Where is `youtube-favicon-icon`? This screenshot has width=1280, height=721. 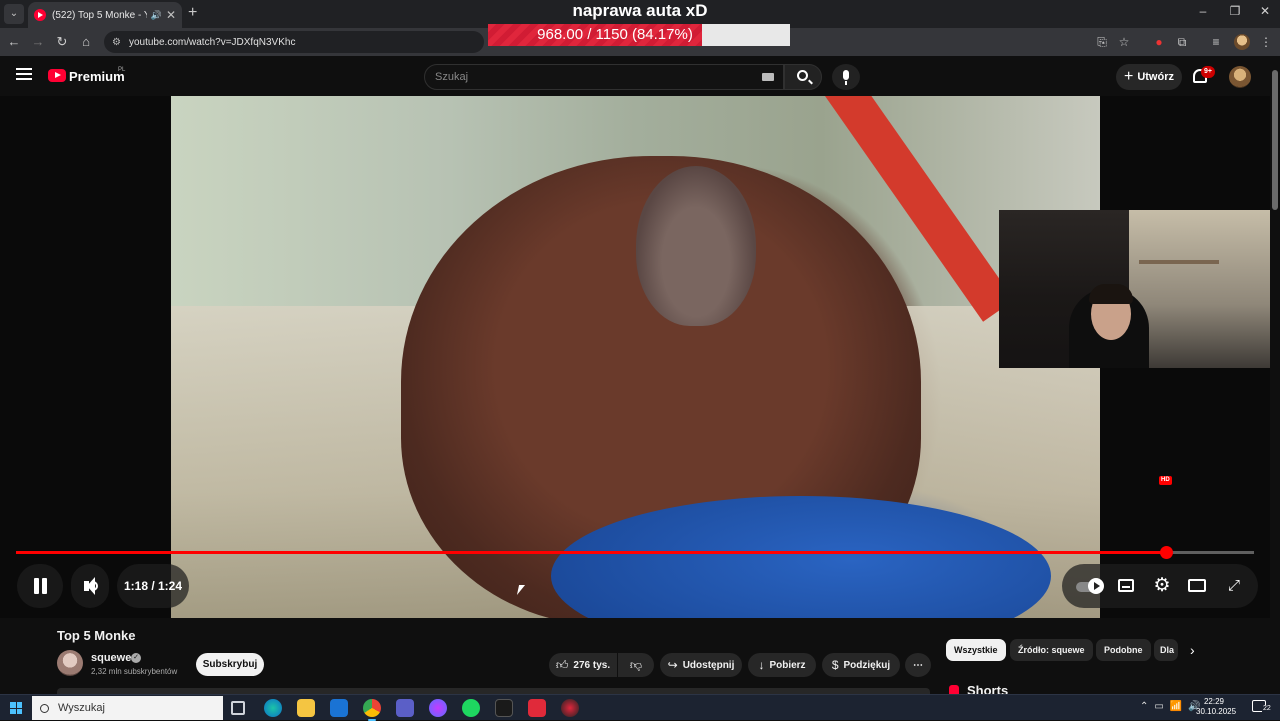
youtube-favicon-icon is located at coordinates (40, 15).